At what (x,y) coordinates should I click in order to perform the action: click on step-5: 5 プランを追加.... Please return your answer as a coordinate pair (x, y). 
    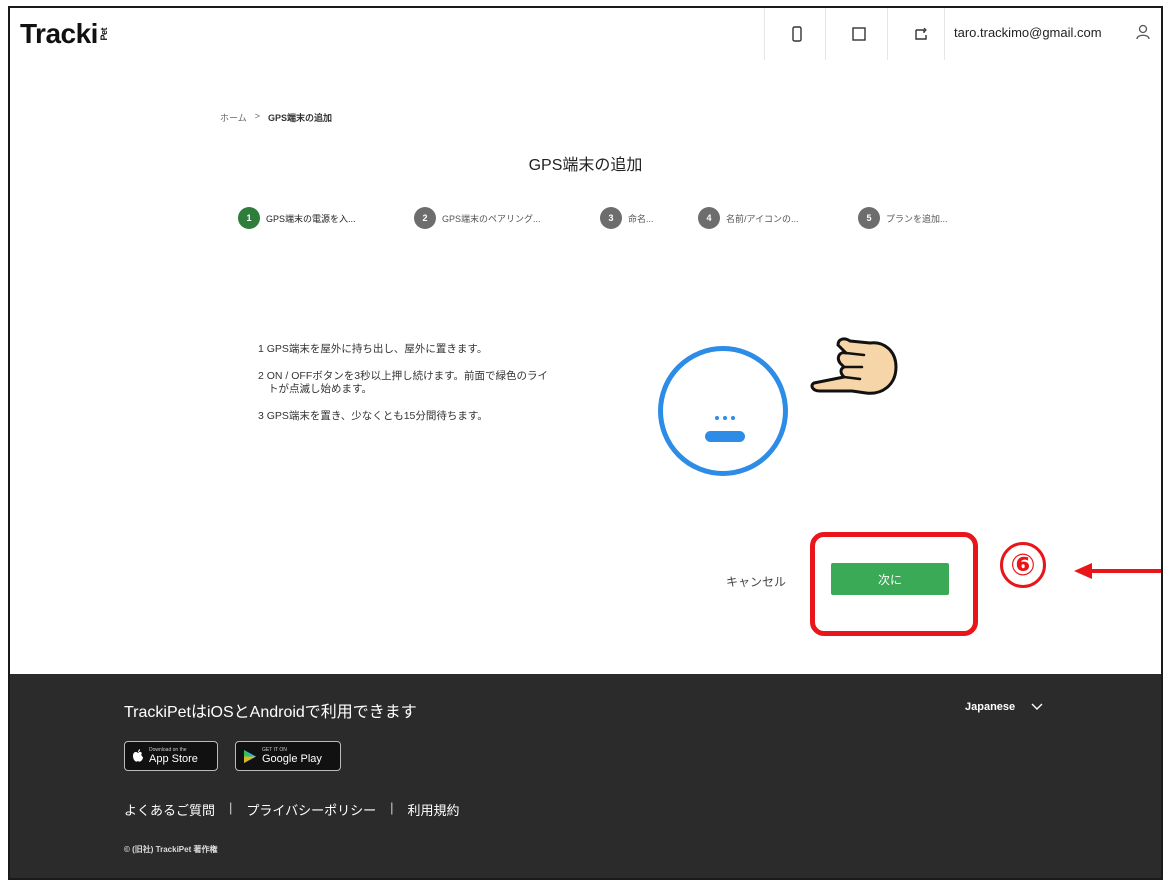
    Looking at the image, I should click on (903, 218).